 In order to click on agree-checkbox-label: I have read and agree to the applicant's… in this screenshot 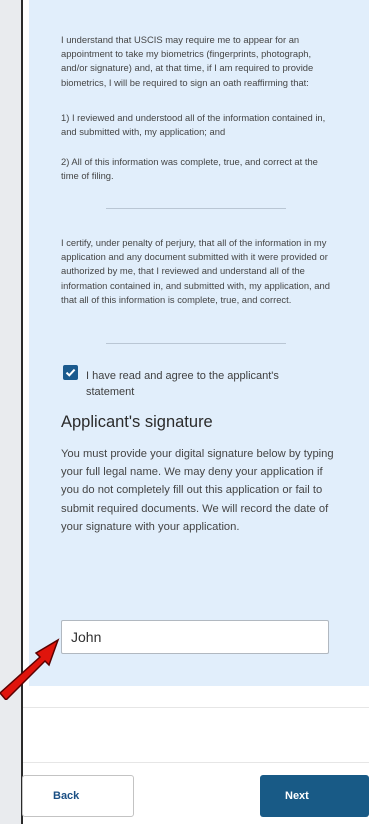, I will do `click(182, 384)`.